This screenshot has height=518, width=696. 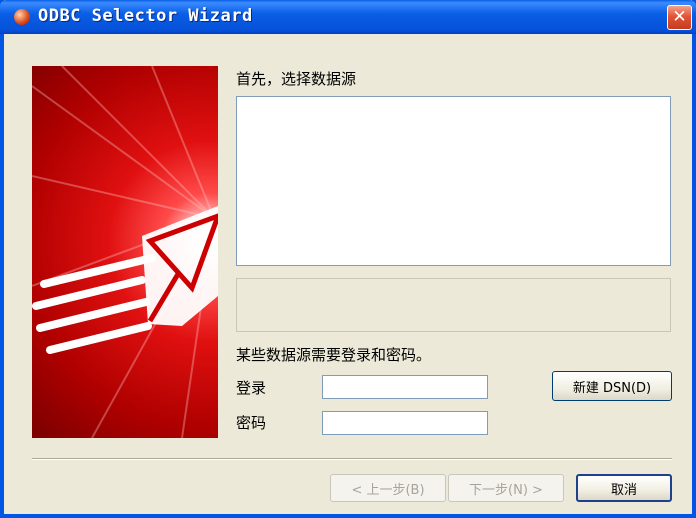 What do you see at coordinates (334, 355) in the screenshot?
I see `login-prompt-text: 某些数据源需要登录和密码。` at bounding box center [334, 355].